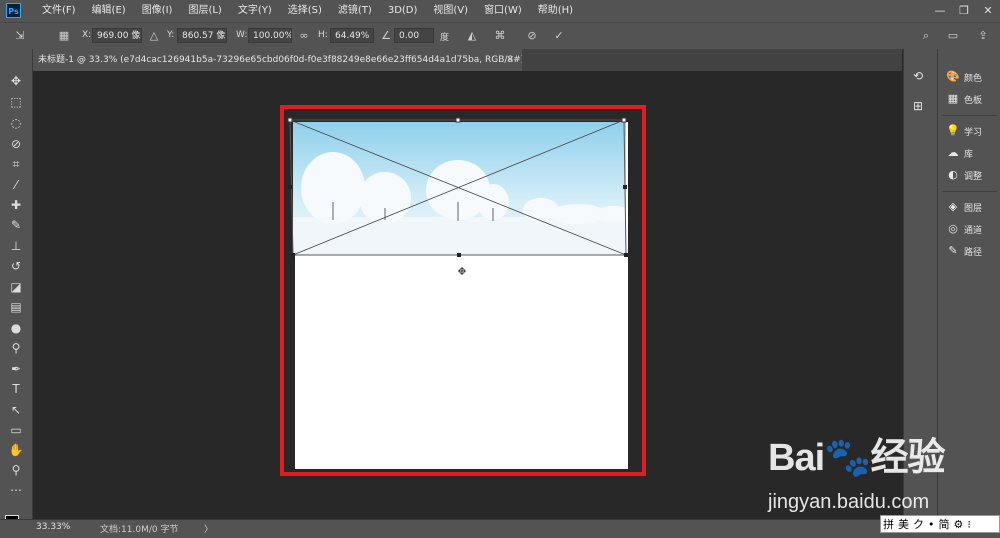 This screenshot has height=538, width=1000. I want to click on marquee-tool-icon: ⬚, so click(16, 102).